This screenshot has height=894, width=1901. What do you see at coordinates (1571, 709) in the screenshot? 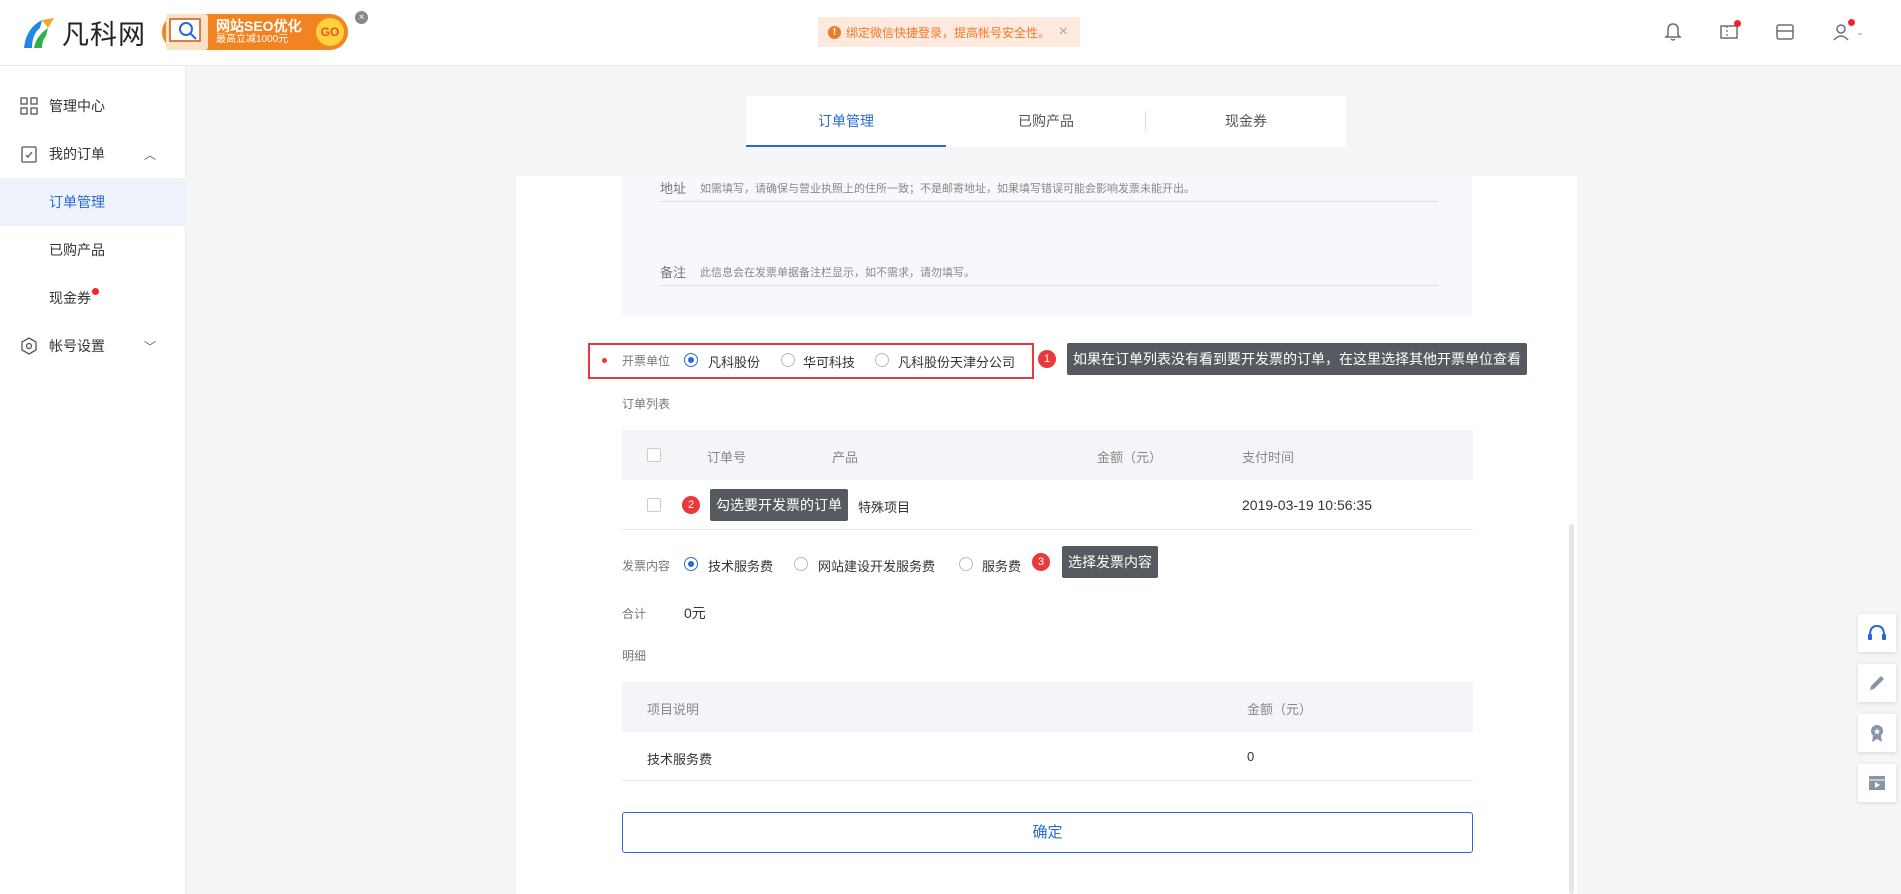
I see `scrollbar` at bounding box center [1571, 709].